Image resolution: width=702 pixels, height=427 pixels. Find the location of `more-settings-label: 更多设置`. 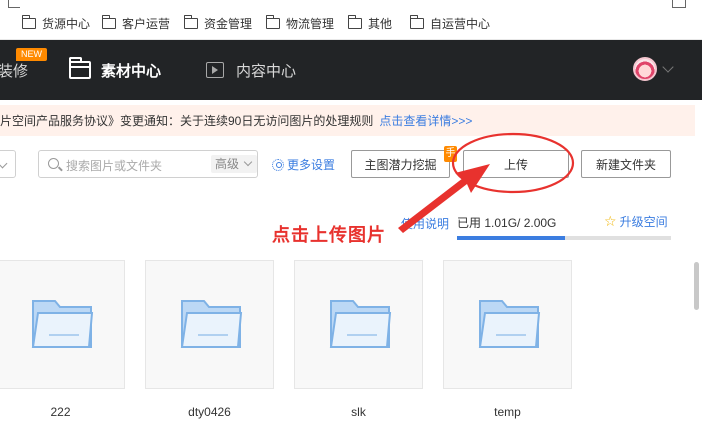

more-settings-label: 更多设置 is located at coordinates (311, 165).